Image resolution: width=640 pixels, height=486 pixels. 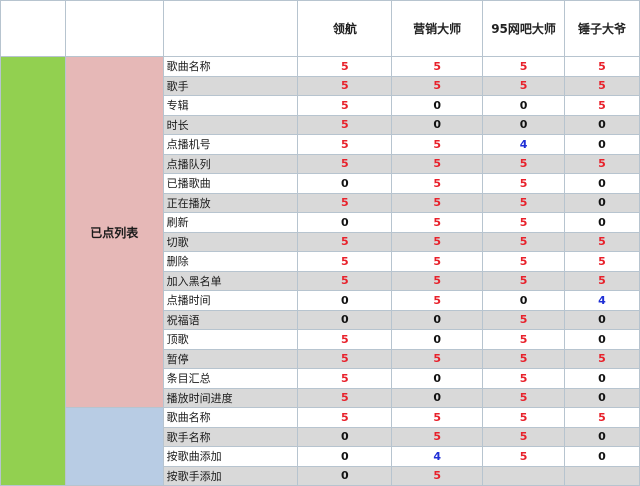 What do you see at coordinates (230, 319) in the screenshot?
I see `feature-cell: 祝福语` at bounding box center [230, 319].